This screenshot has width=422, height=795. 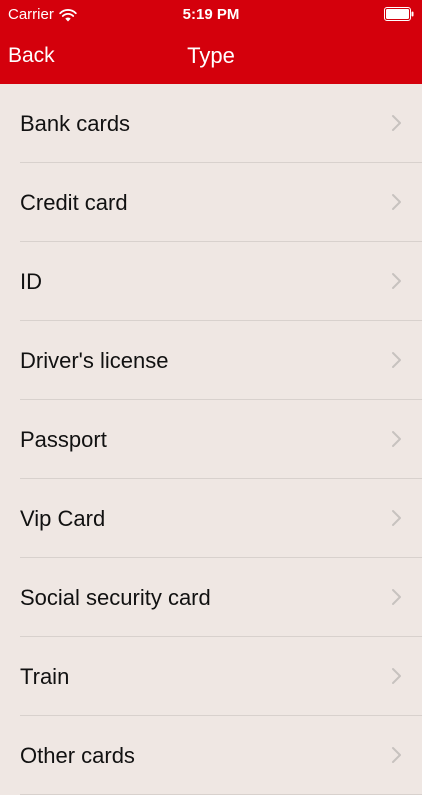 What do you see at coordinates (31, 281) in the screenshot?
I see `list-item-label: ID` at bounding box center [31, 281].